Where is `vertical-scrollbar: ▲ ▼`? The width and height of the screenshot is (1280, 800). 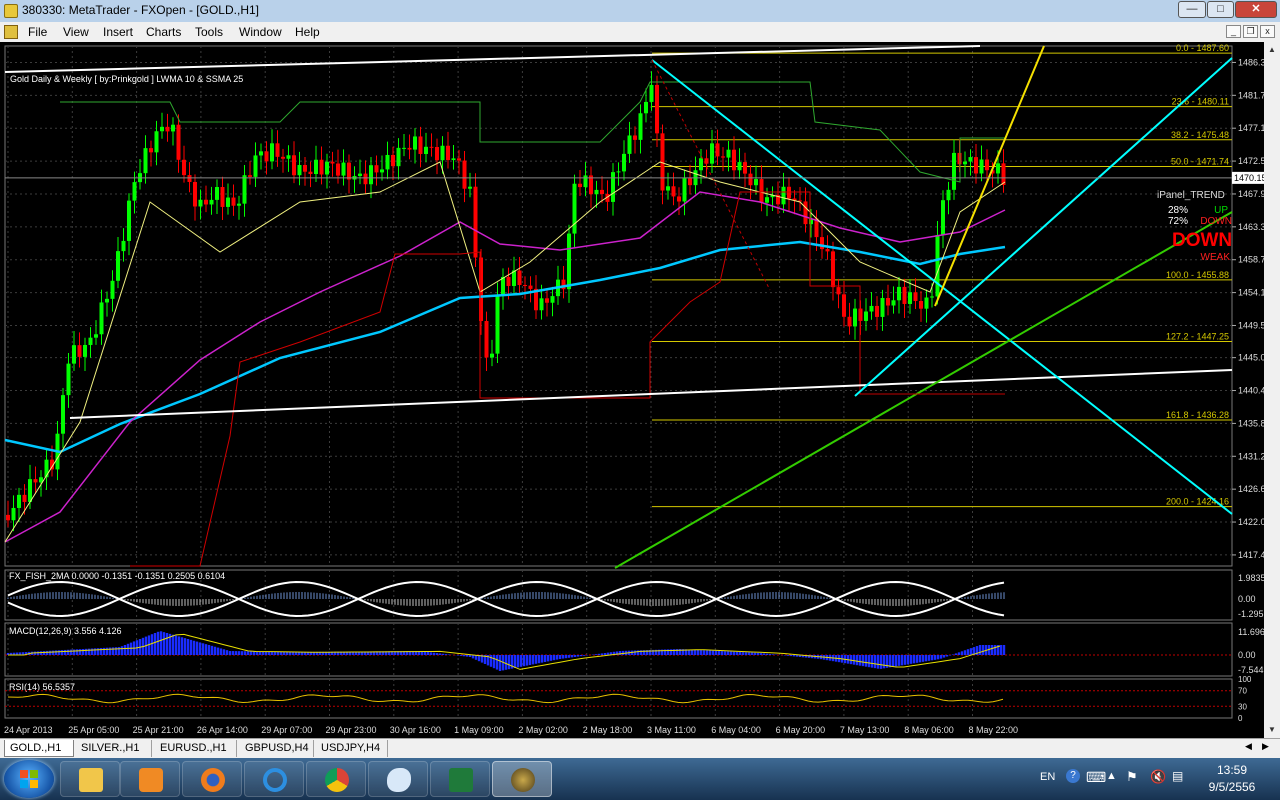
vertical-scrollbar: ▲ ▼ is located at coordinates (1272, 390).